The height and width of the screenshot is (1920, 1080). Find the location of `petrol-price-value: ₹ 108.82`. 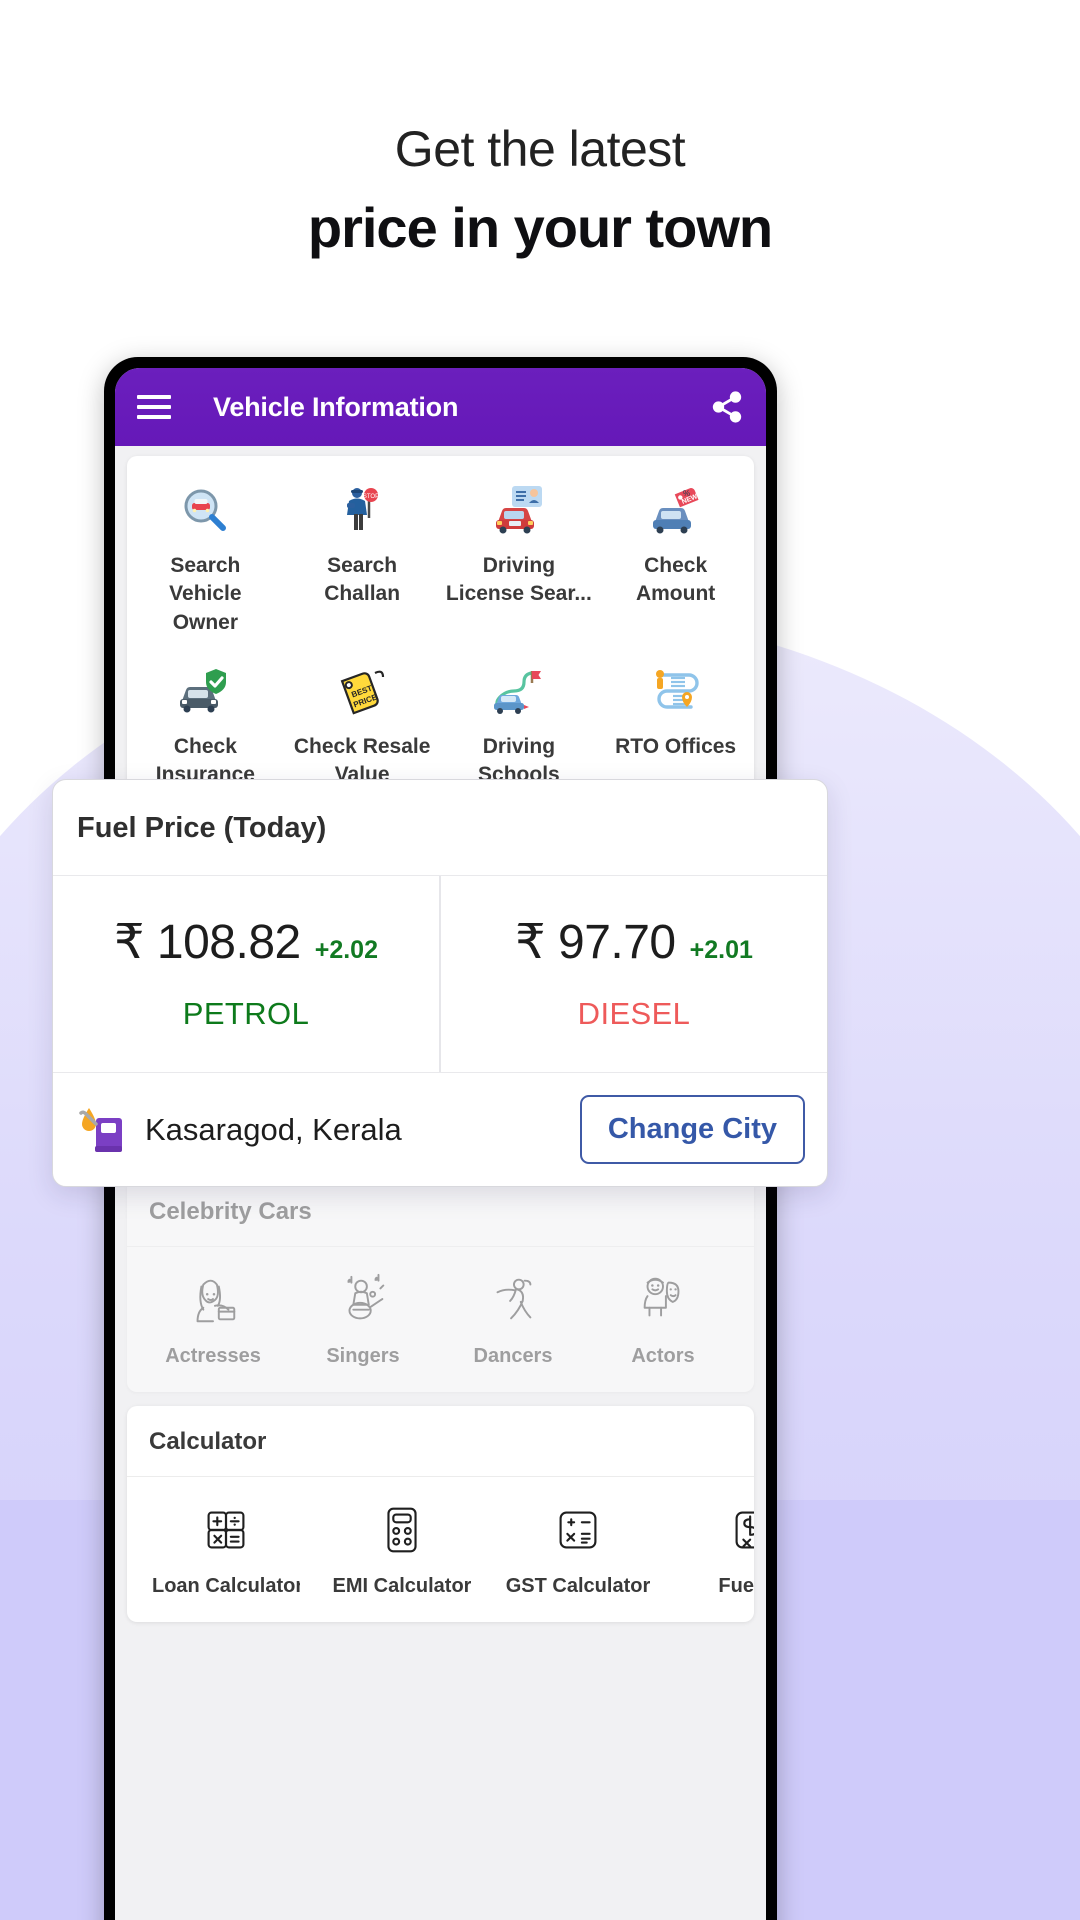

petrol-price-value: ₹ 108.82 is located at coordinates (207, 942).